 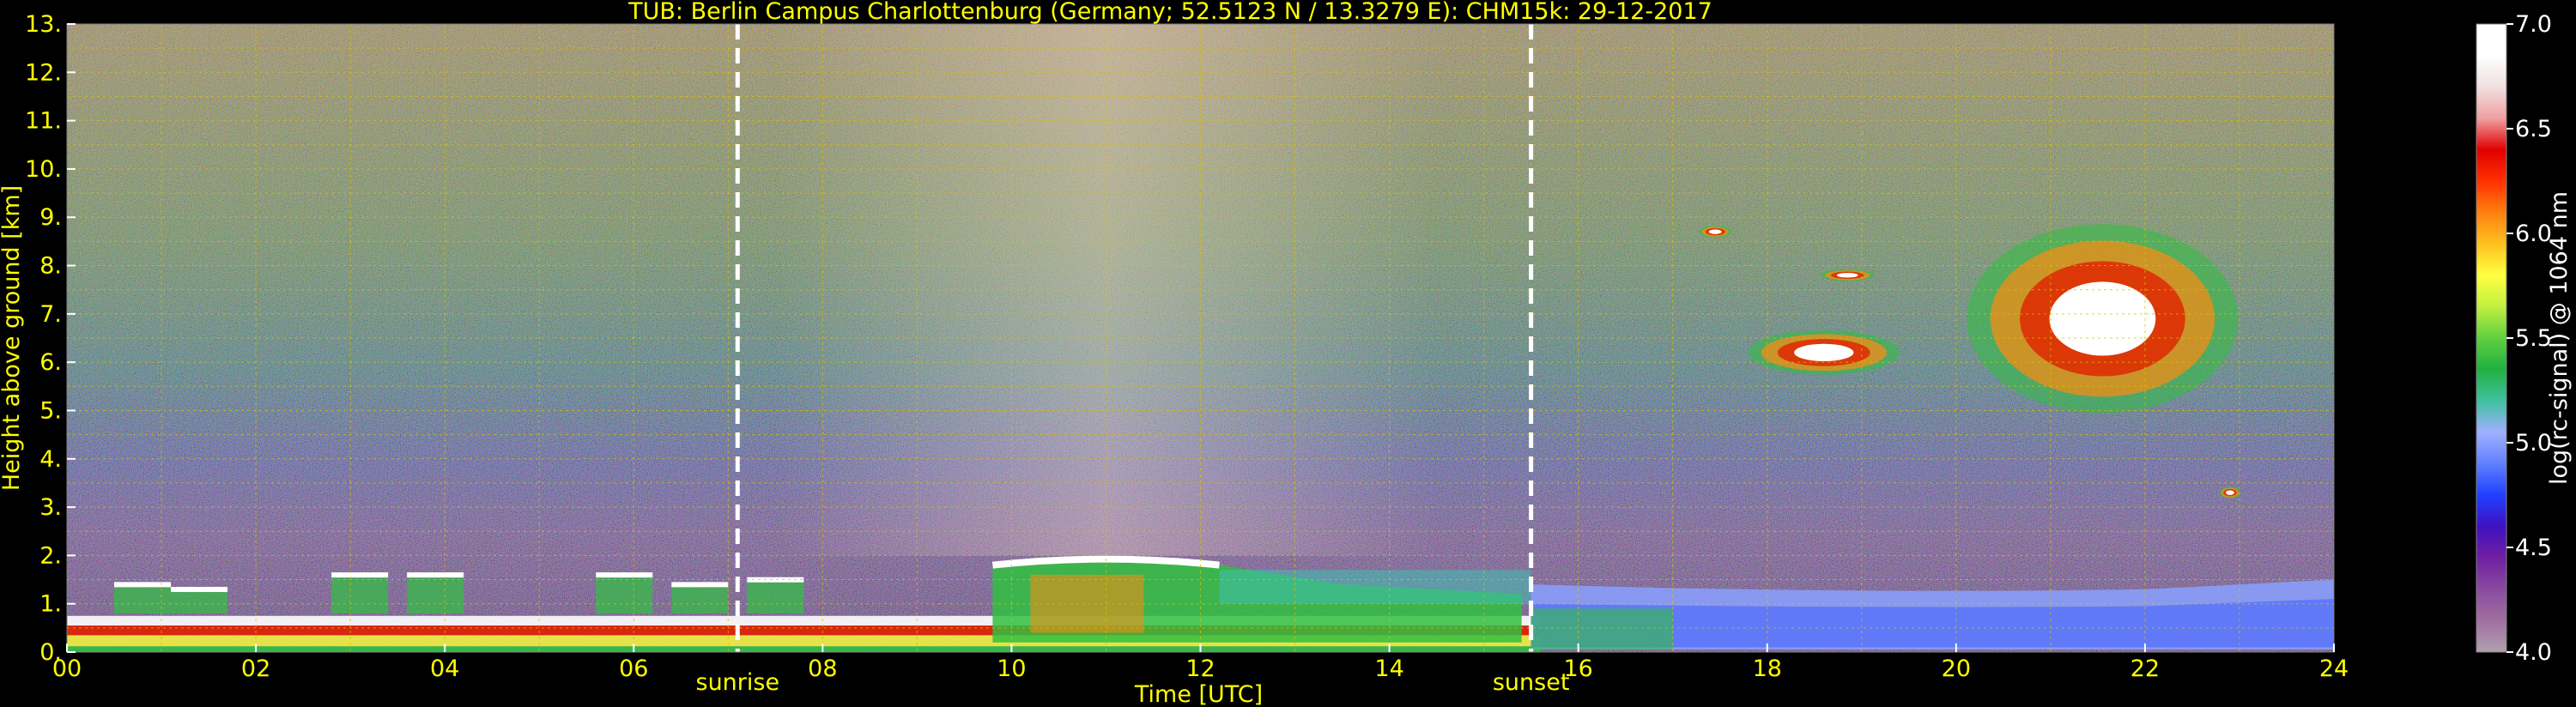 What do you see at coordinates (12, 338) in the screenshot?
I see `y-axis-label: Height above ground [km]` at bounding box center [12, 338].